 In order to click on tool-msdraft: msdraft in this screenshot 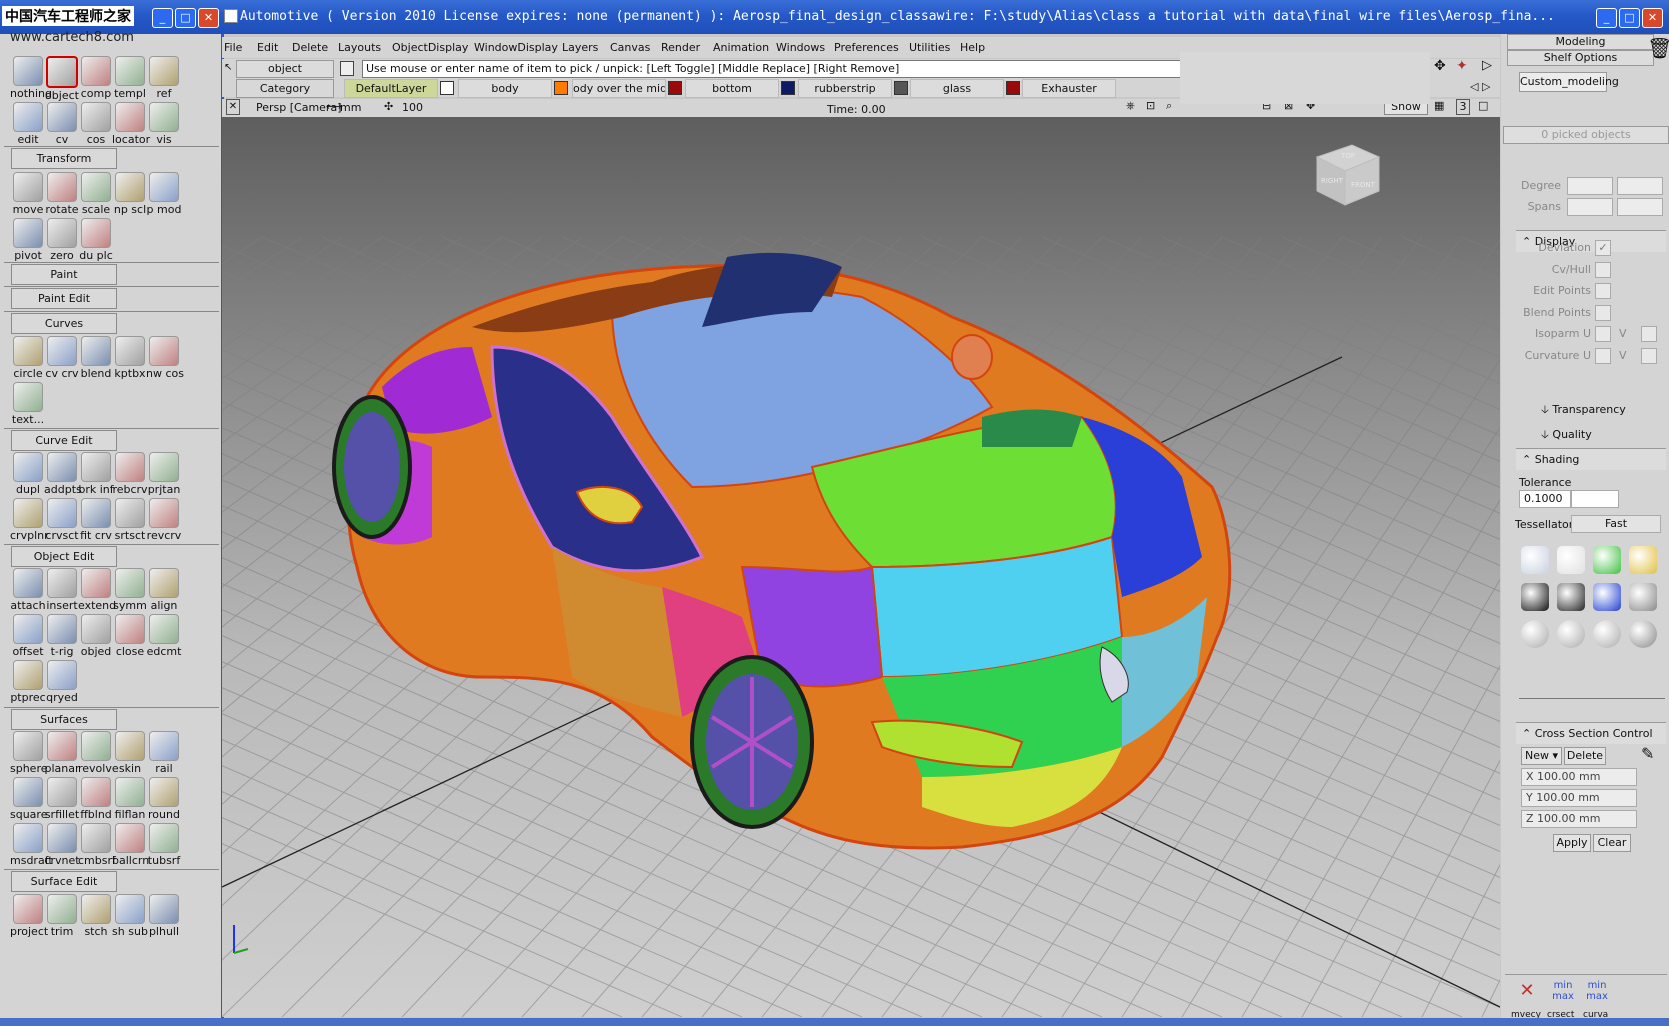, I will do `click(31, 846)`.